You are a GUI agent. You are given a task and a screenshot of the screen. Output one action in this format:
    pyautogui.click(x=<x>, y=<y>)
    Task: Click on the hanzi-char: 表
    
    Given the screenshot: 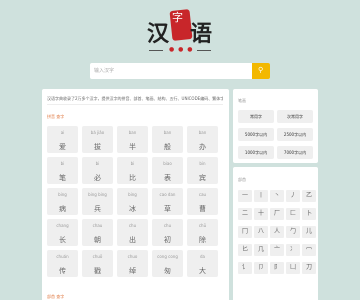 What is the action you would take?
    pyautogui.click(x=167, y=178)
    